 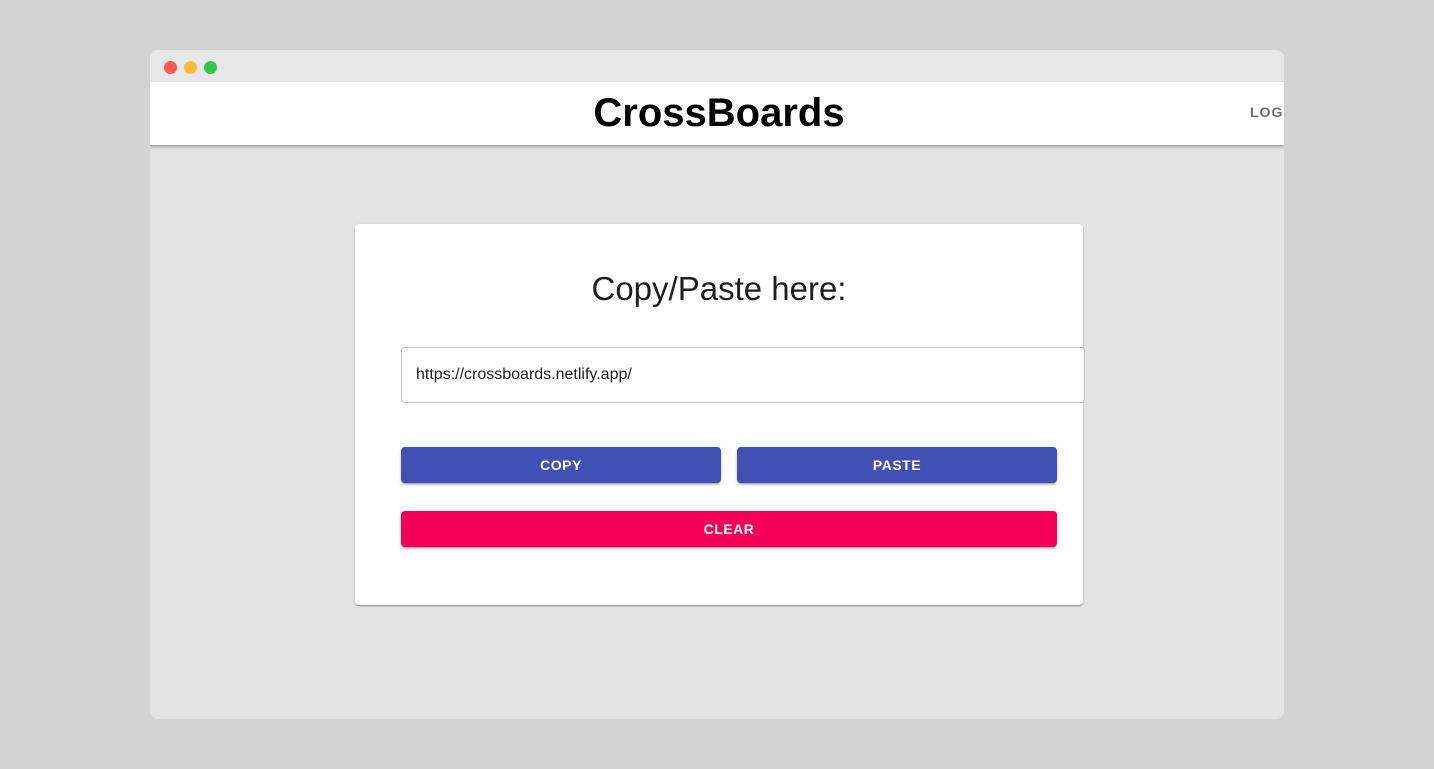 What do you see at coordinates (190, 67) in the screenshot?
I see `minimize-window-button` at bounding box center [190, 67].